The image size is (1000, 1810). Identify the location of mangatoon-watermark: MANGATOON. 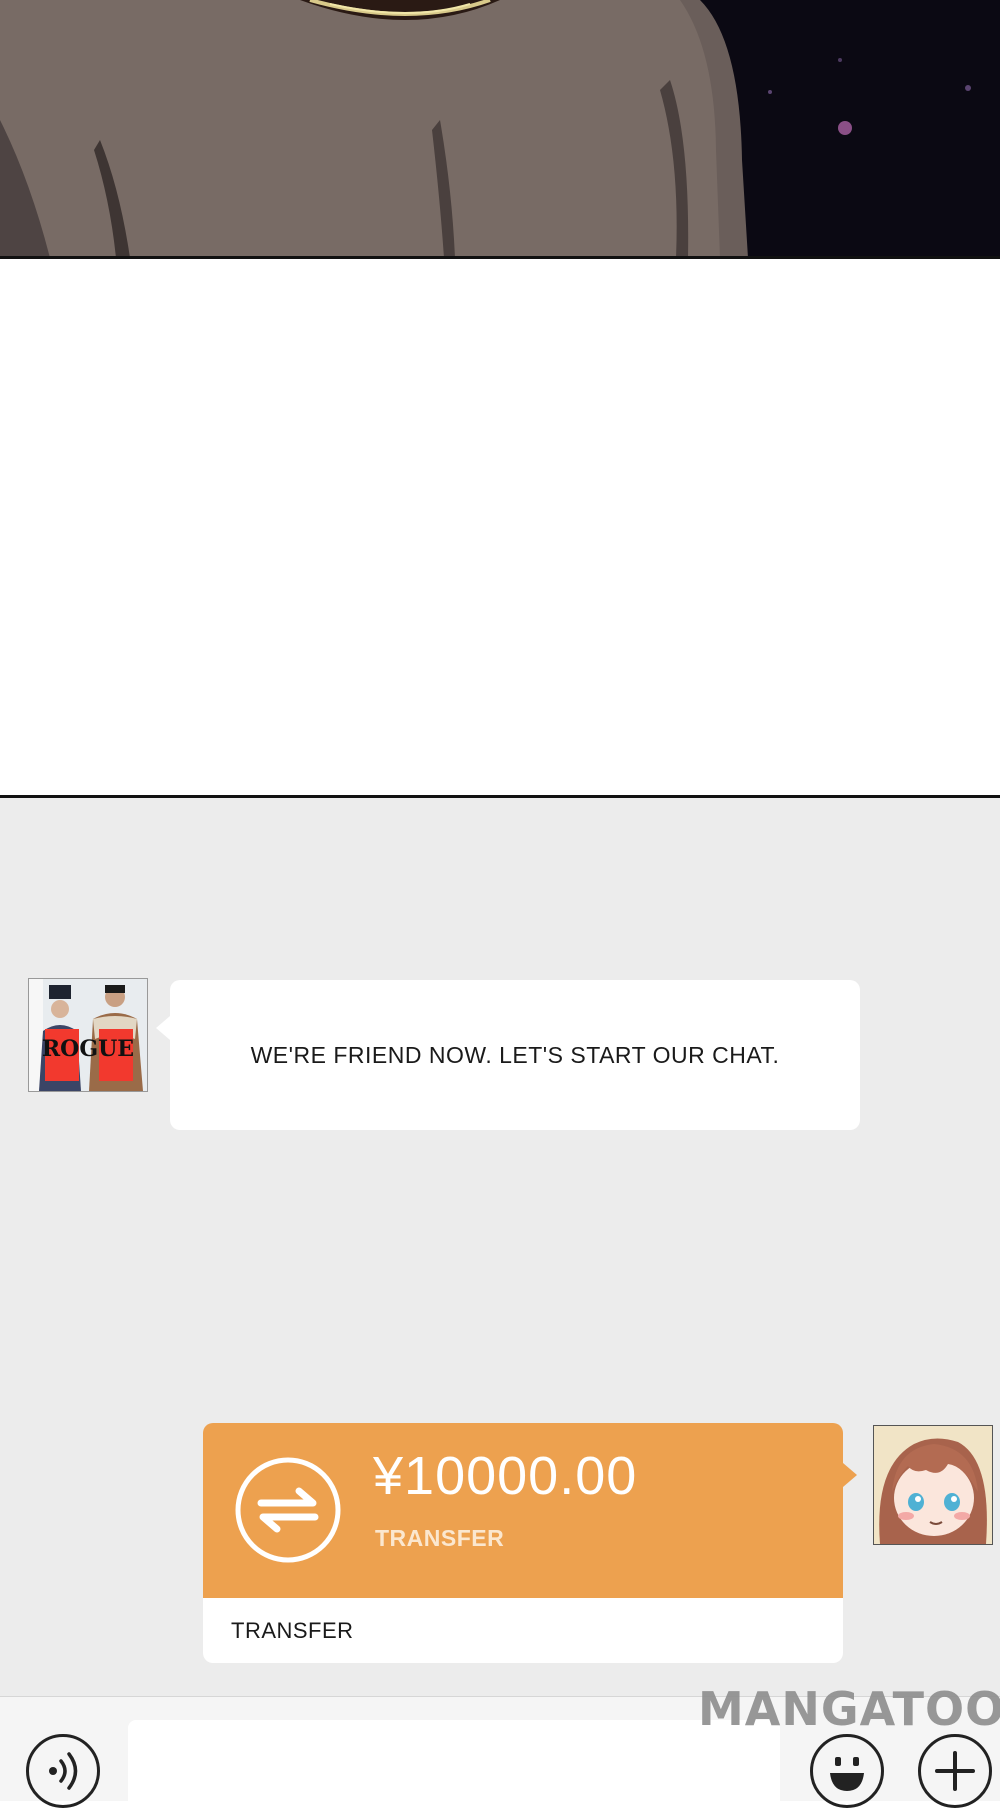
(849, 1709).